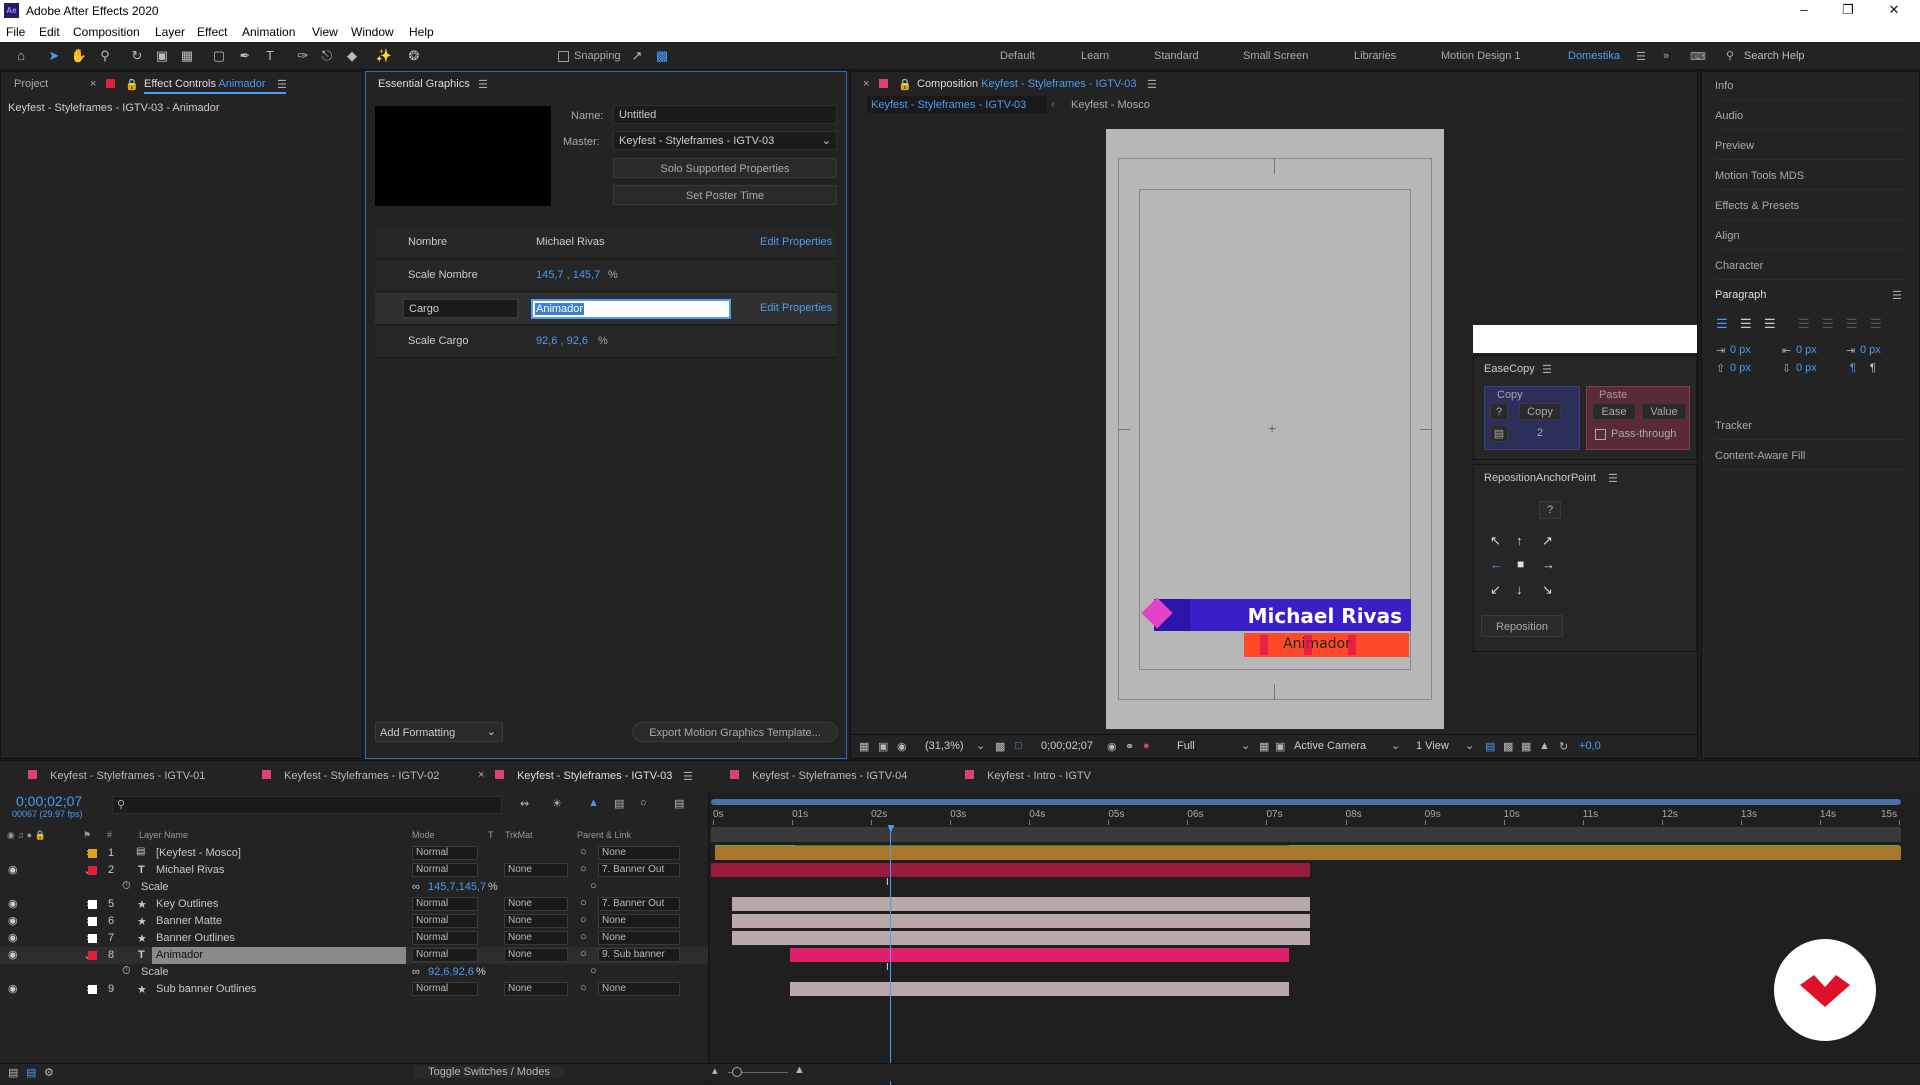 The width and height of the screenshot is (1920, 1085). Describe the element at coordinates (725, 114) in the screenshot. I see `eg-name-input: Untitled` at that location.